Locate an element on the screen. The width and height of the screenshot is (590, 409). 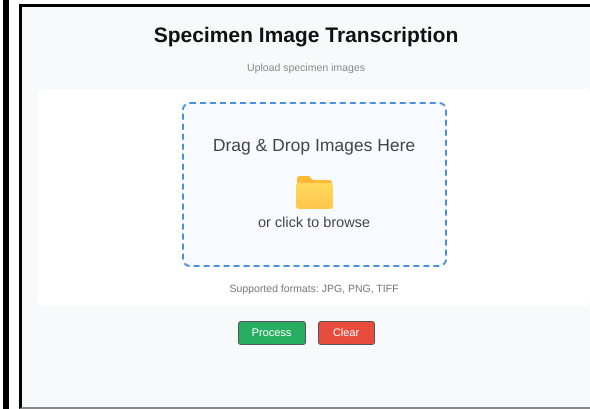
formats-note: Supported formats: JPG, PNG, TIFF is located at coordinates (314, 289).